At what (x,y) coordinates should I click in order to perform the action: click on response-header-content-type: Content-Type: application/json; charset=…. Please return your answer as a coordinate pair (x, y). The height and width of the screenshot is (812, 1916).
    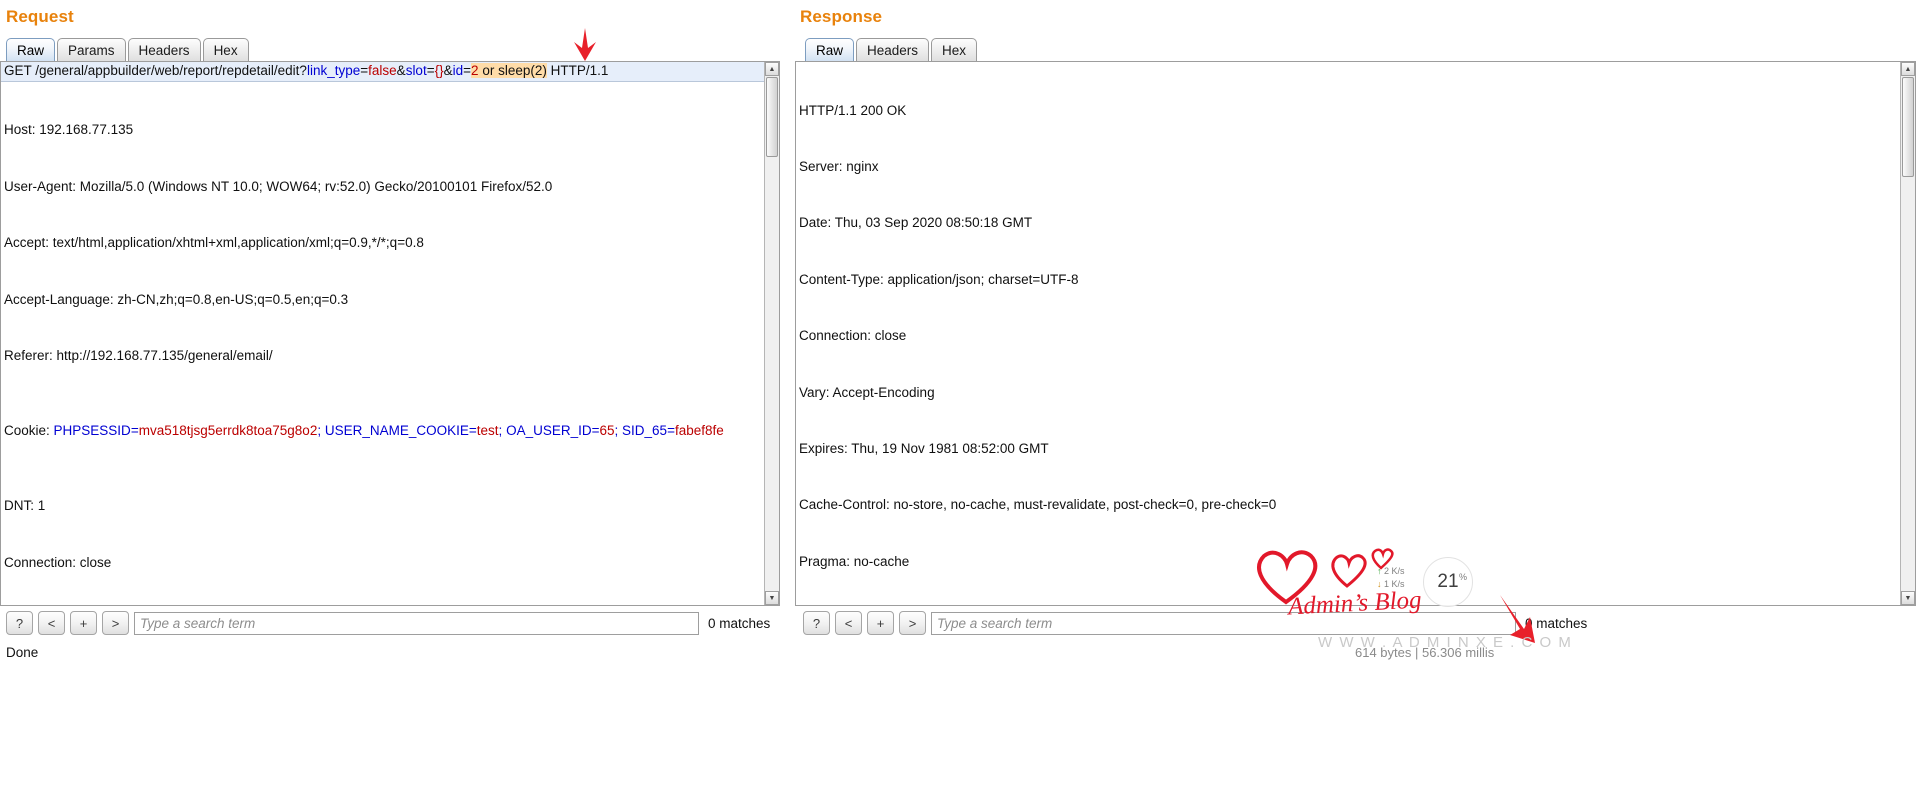
    Looking at the image, I should click on (939, 279).